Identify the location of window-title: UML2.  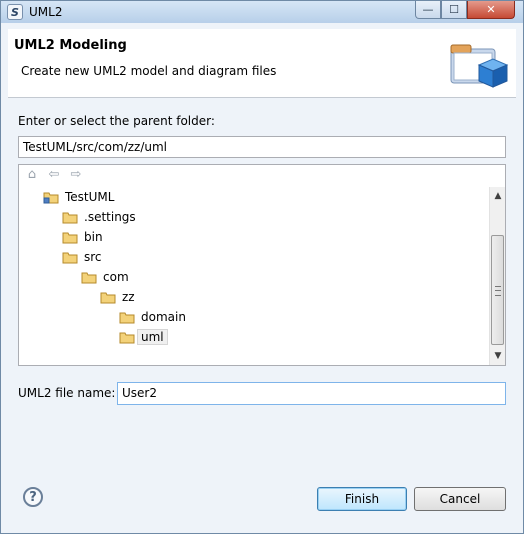
(46, 12).